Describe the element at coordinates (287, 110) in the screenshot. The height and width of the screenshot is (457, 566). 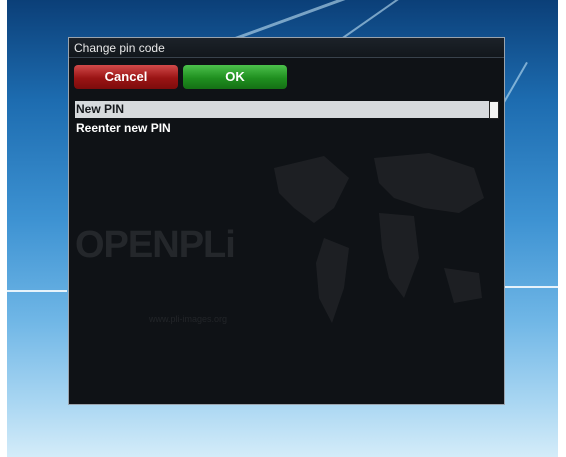
I see `new-pin-field: New PIN` at that location.